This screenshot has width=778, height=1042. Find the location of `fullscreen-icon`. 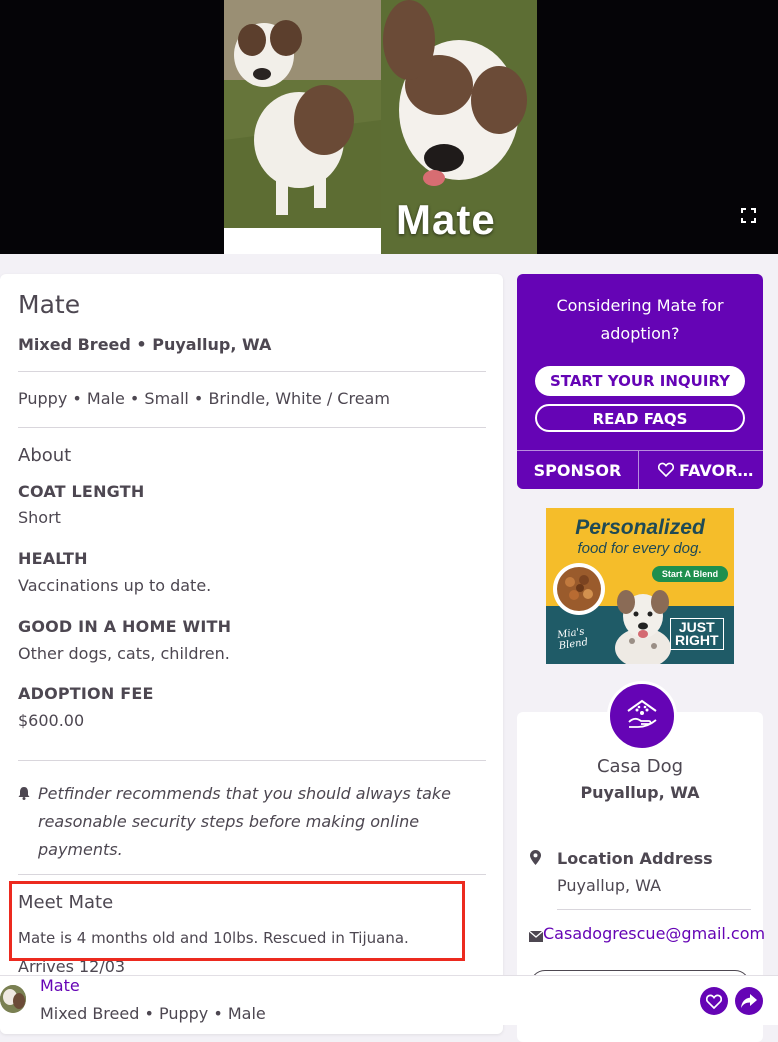

fullscreen-icon is located at coordinates (748, 215).